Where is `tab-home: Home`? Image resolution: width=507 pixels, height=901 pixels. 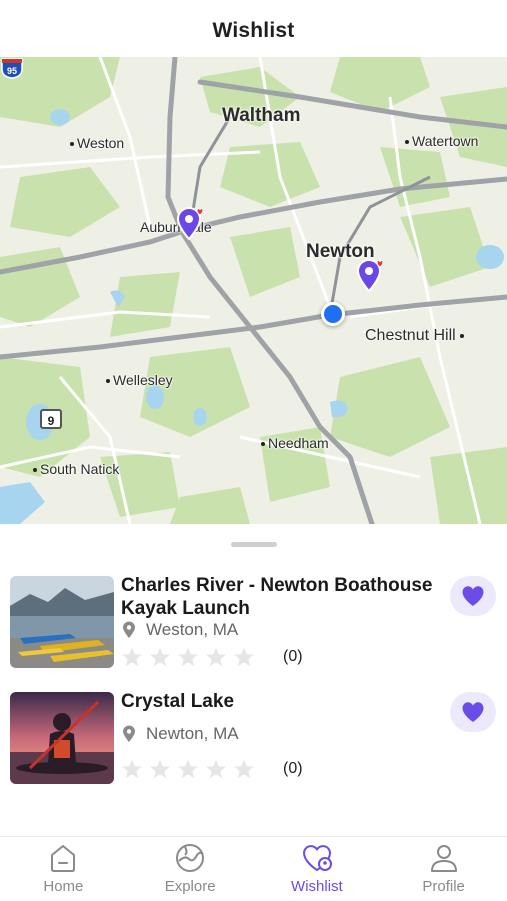
tab-home: Home is located at coordinates (63, 869).